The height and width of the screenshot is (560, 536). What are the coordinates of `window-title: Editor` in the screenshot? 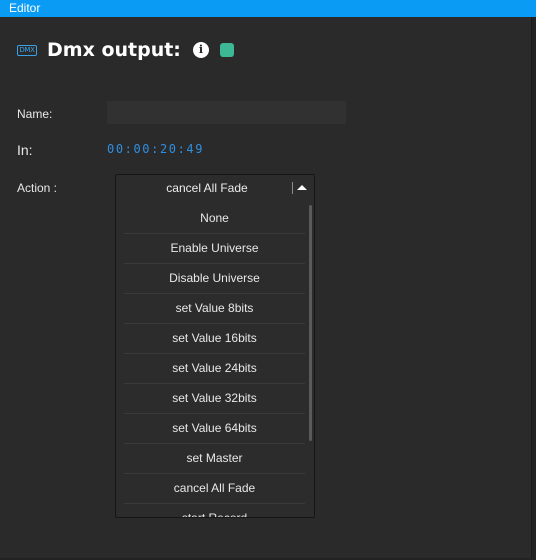 It's located at (25, 8).